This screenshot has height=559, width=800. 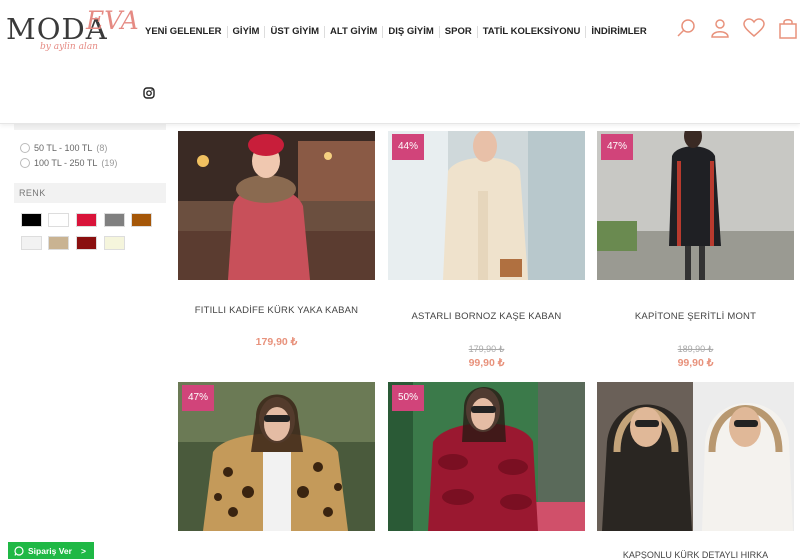 What do you see at coordinates (19, 550) in the screenshot?
I see `whatsapp-icon` at bounding box center [19, 550].